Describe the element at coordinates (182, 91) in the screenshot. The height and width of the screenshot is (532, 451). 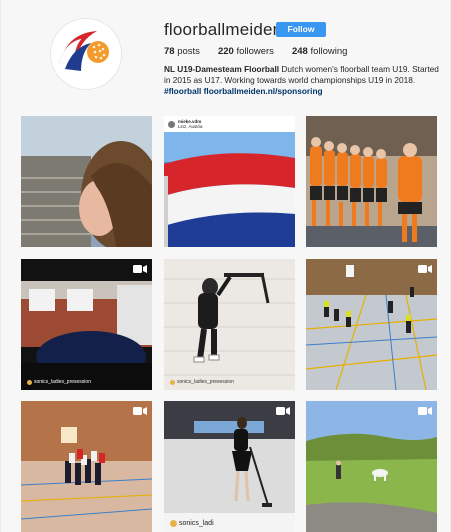
I see `bio-hashtag-link: #floorball` at that location.